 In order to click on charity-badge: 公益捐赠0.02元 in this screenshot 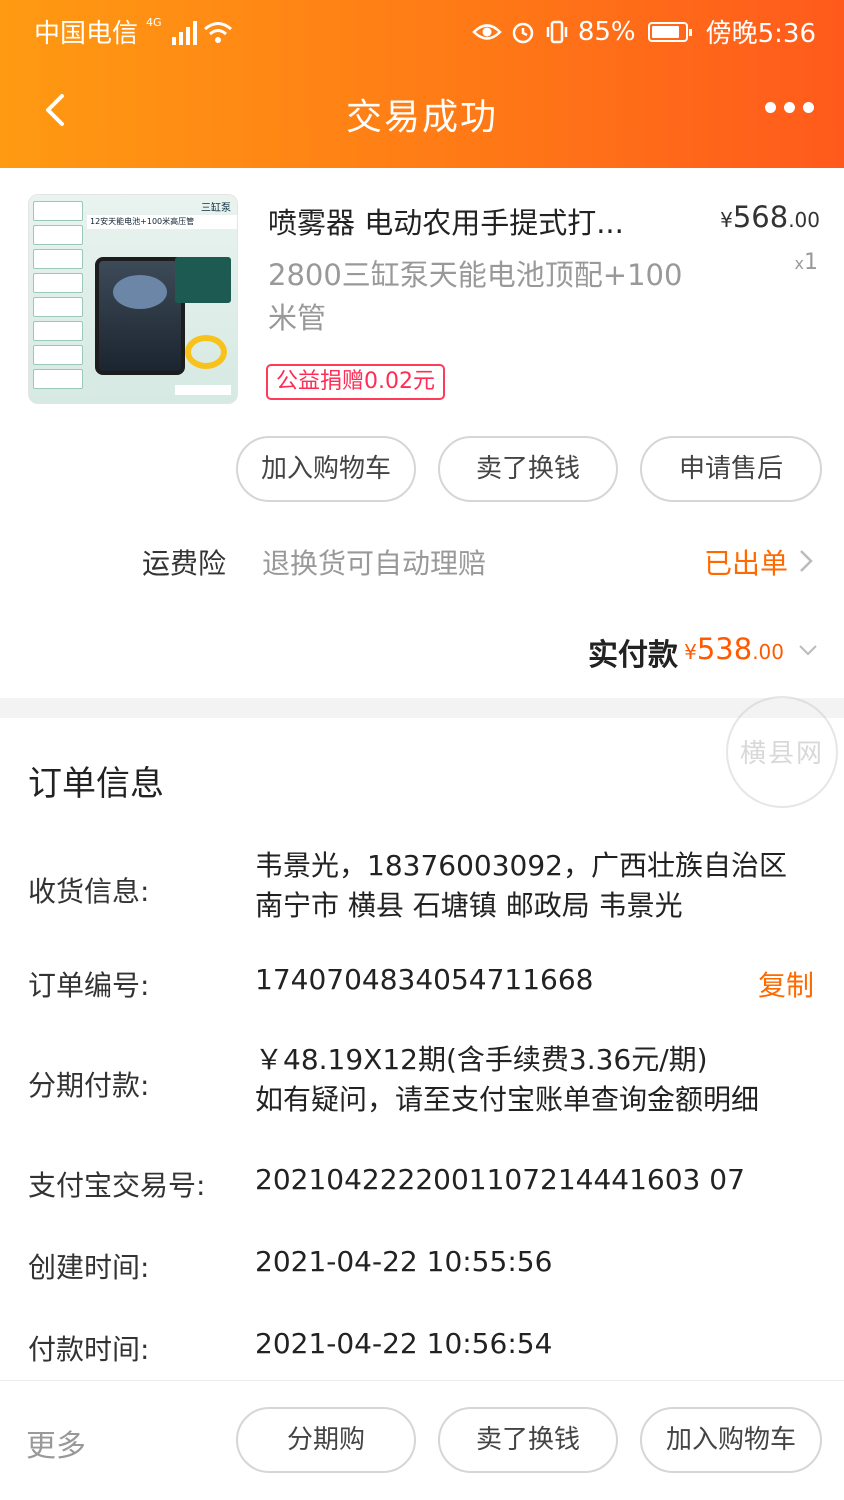, I will do `click(355, 382)`.